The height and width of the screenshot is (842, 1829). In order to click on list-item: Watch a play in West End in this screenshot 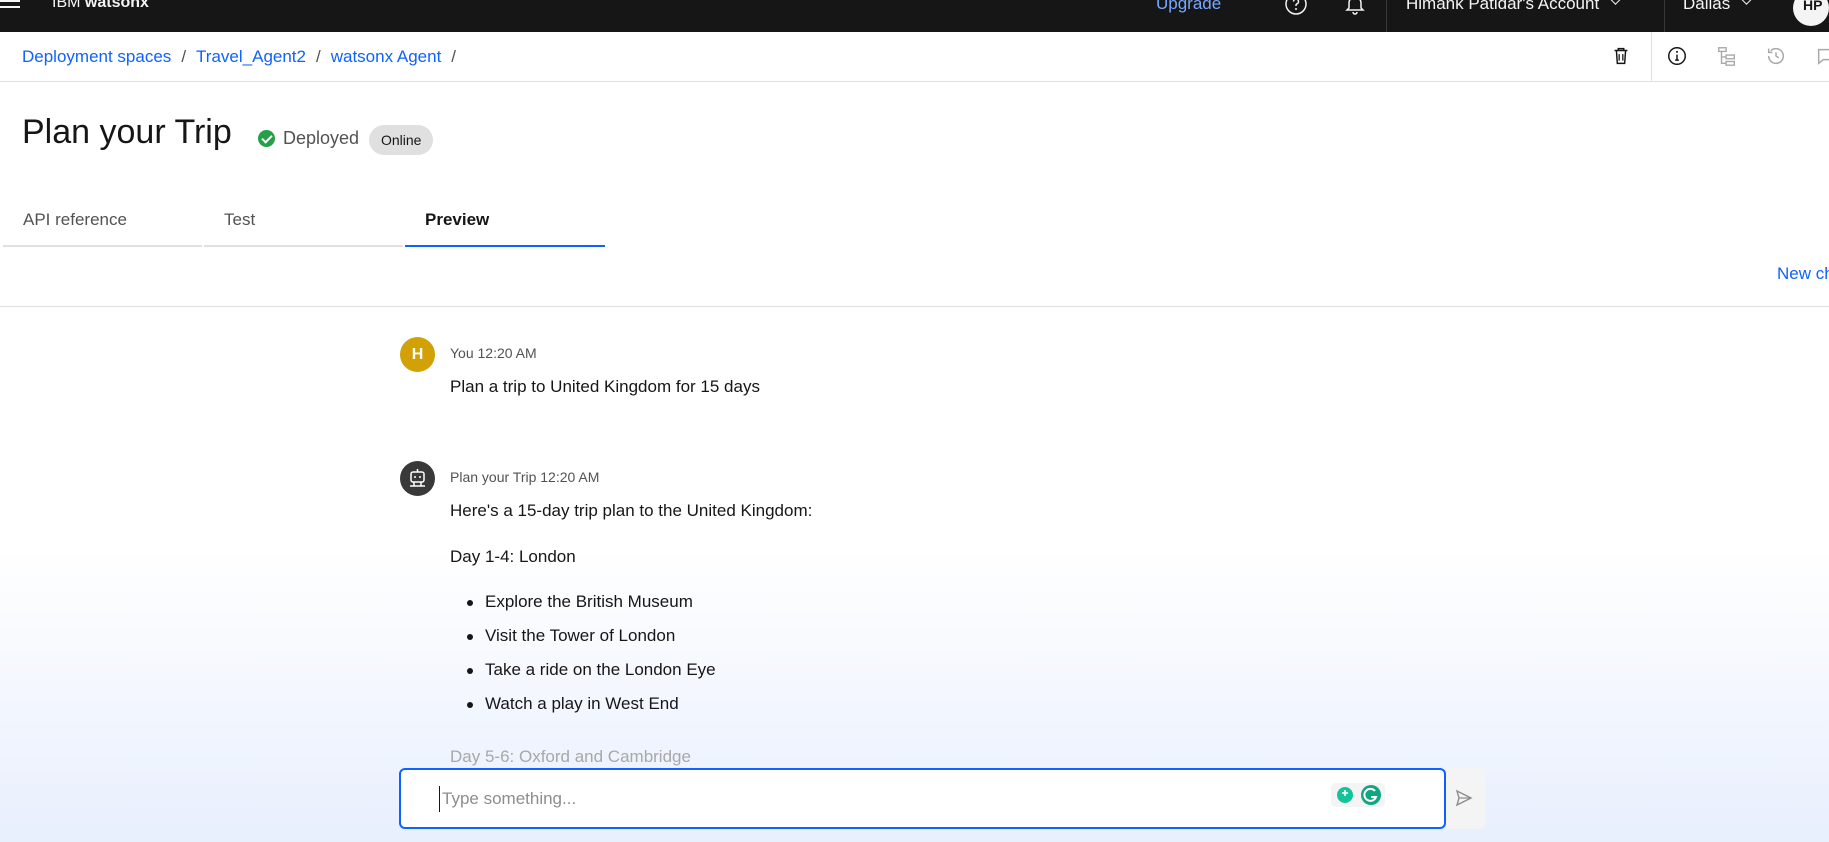, I will do `click(583, 711)`.